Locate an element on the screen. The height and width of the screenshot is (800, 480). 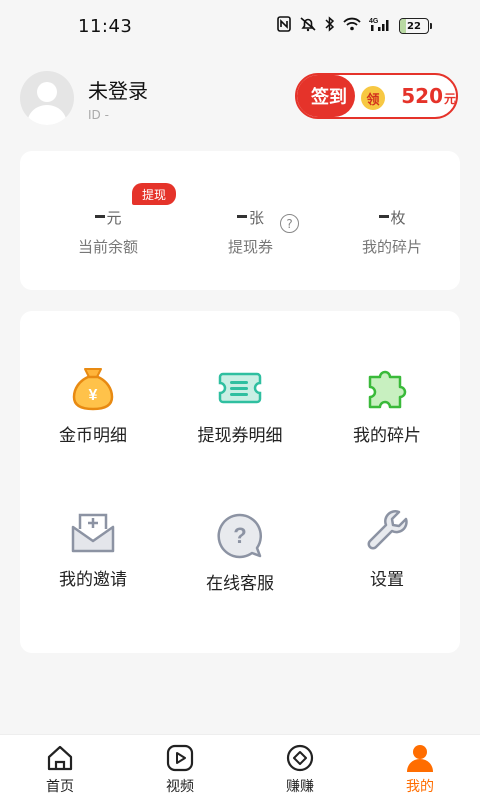
signal-icon: 4G is located at coordinates (380, 26).